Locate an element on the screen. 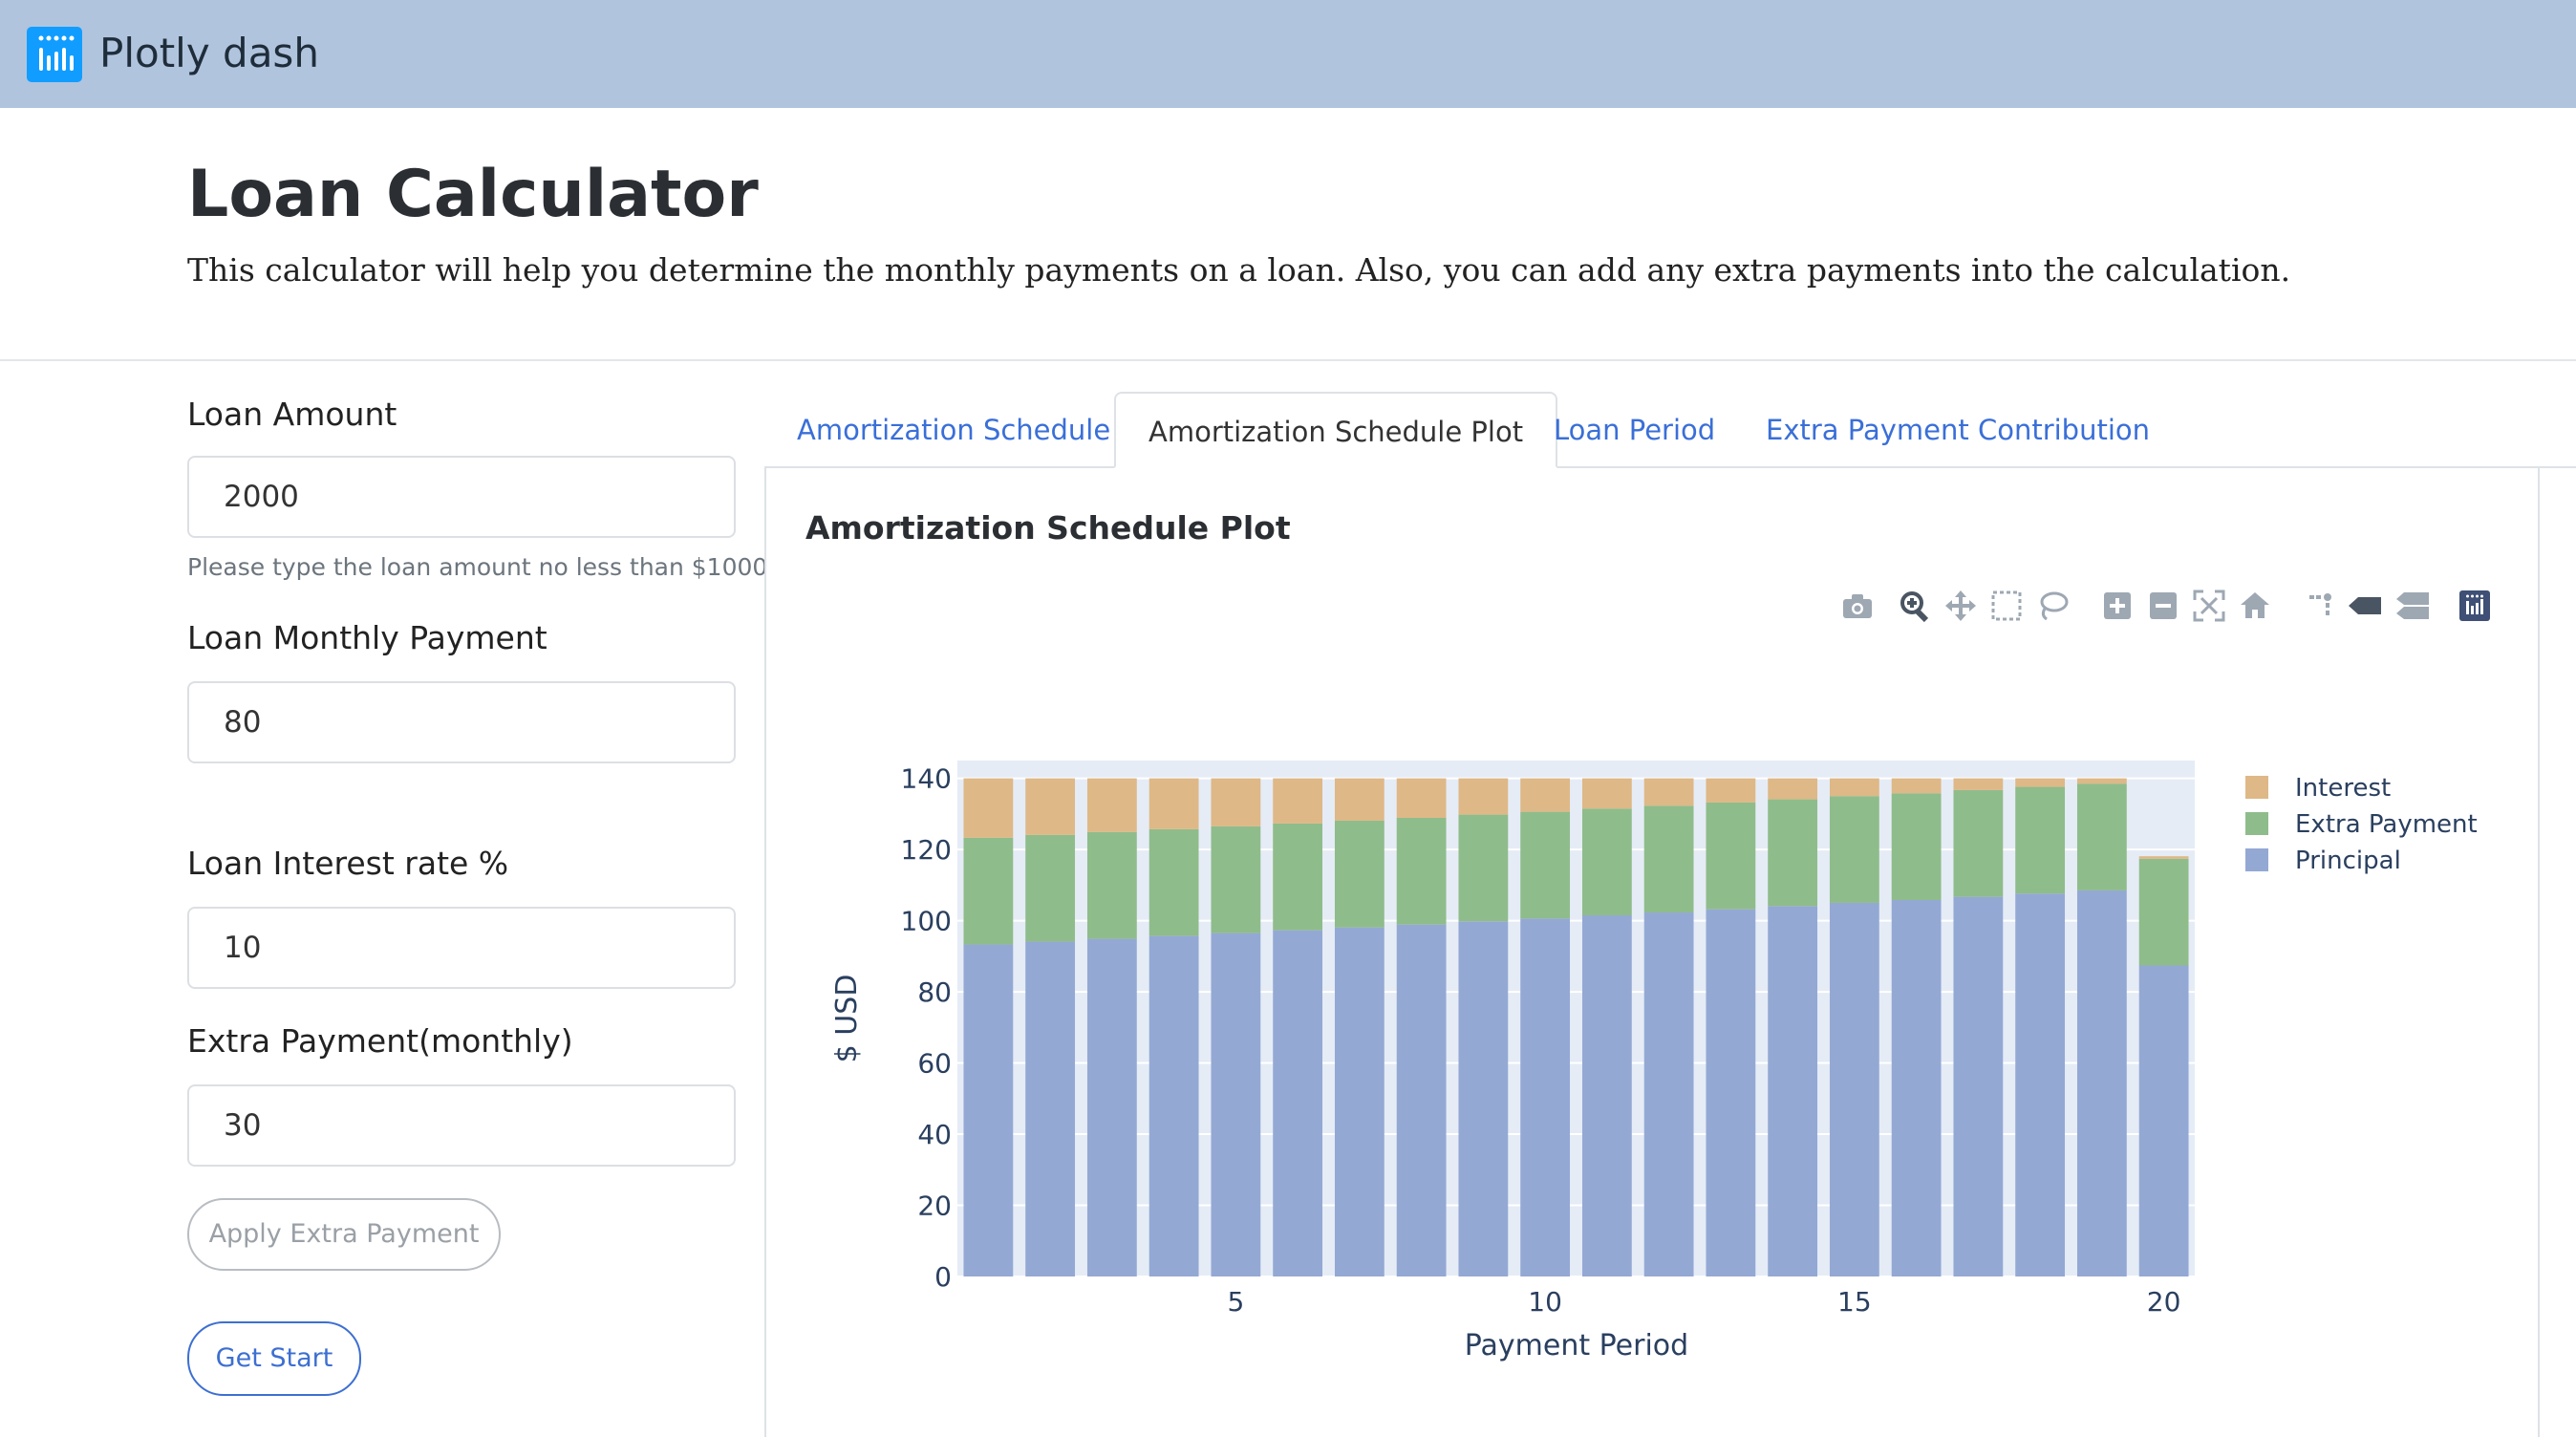 Image resolution: width=2576 pixels, height=1437 pixels. camera-icon is located at coordinates (1857, 606).